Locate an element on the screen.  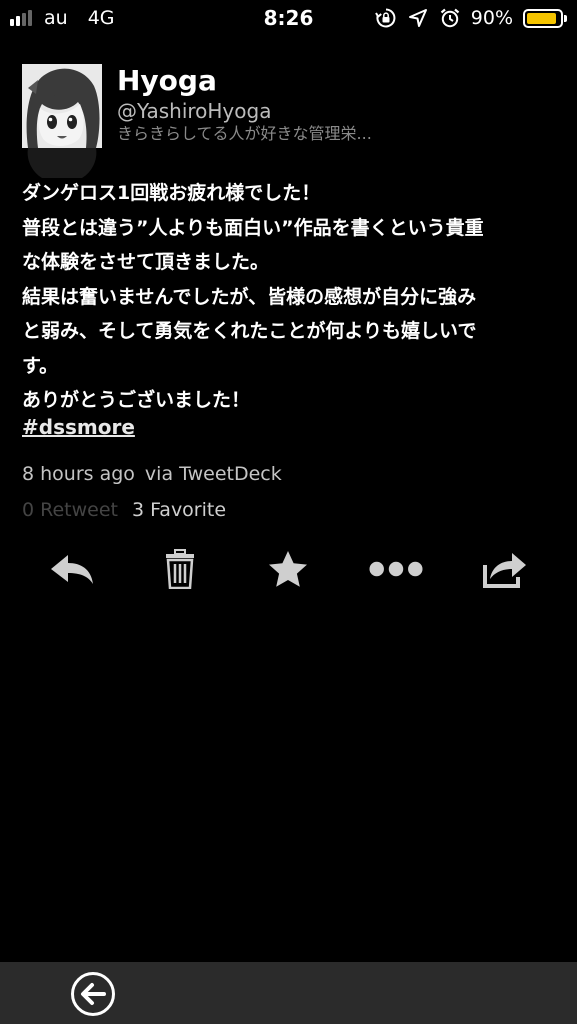
favorite-icon is located at coordinates (288, 569).